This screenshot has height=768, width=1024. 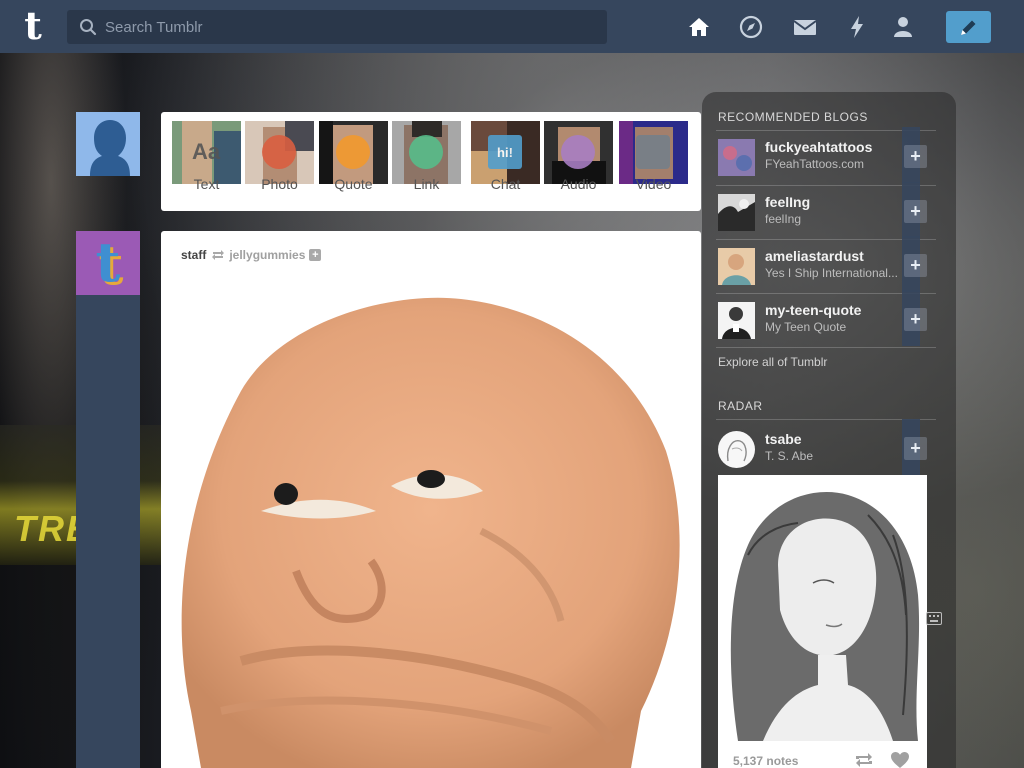 What do you see at coordinates (267, 255) in the screenshot?
I see `reblogged-from-blog: jellygummies` at bounding box center [267, 255].